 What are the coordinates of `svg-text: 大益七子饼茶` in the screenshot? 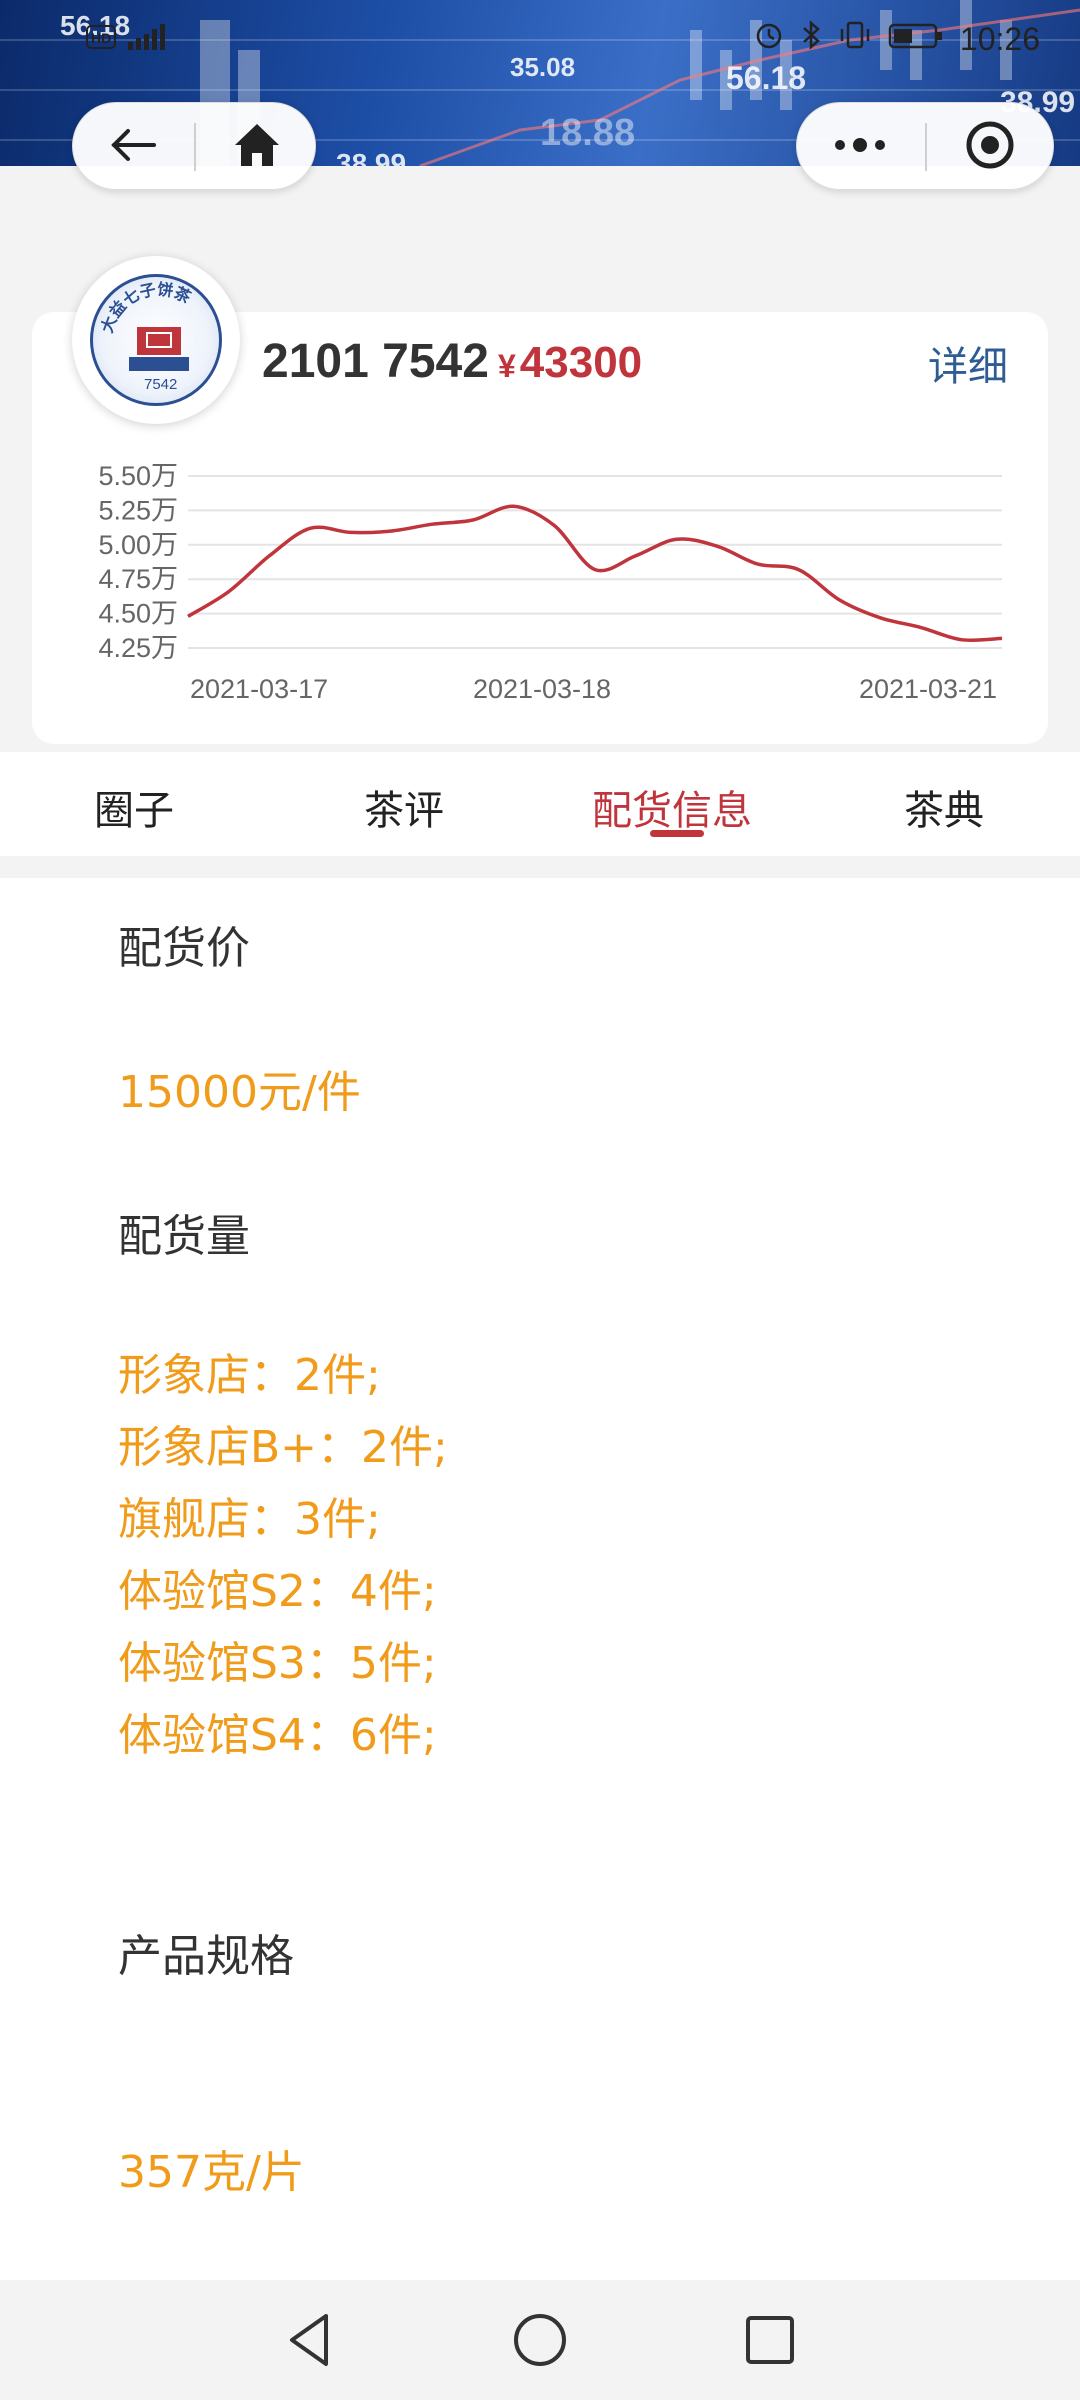 It's located at (146, 307).